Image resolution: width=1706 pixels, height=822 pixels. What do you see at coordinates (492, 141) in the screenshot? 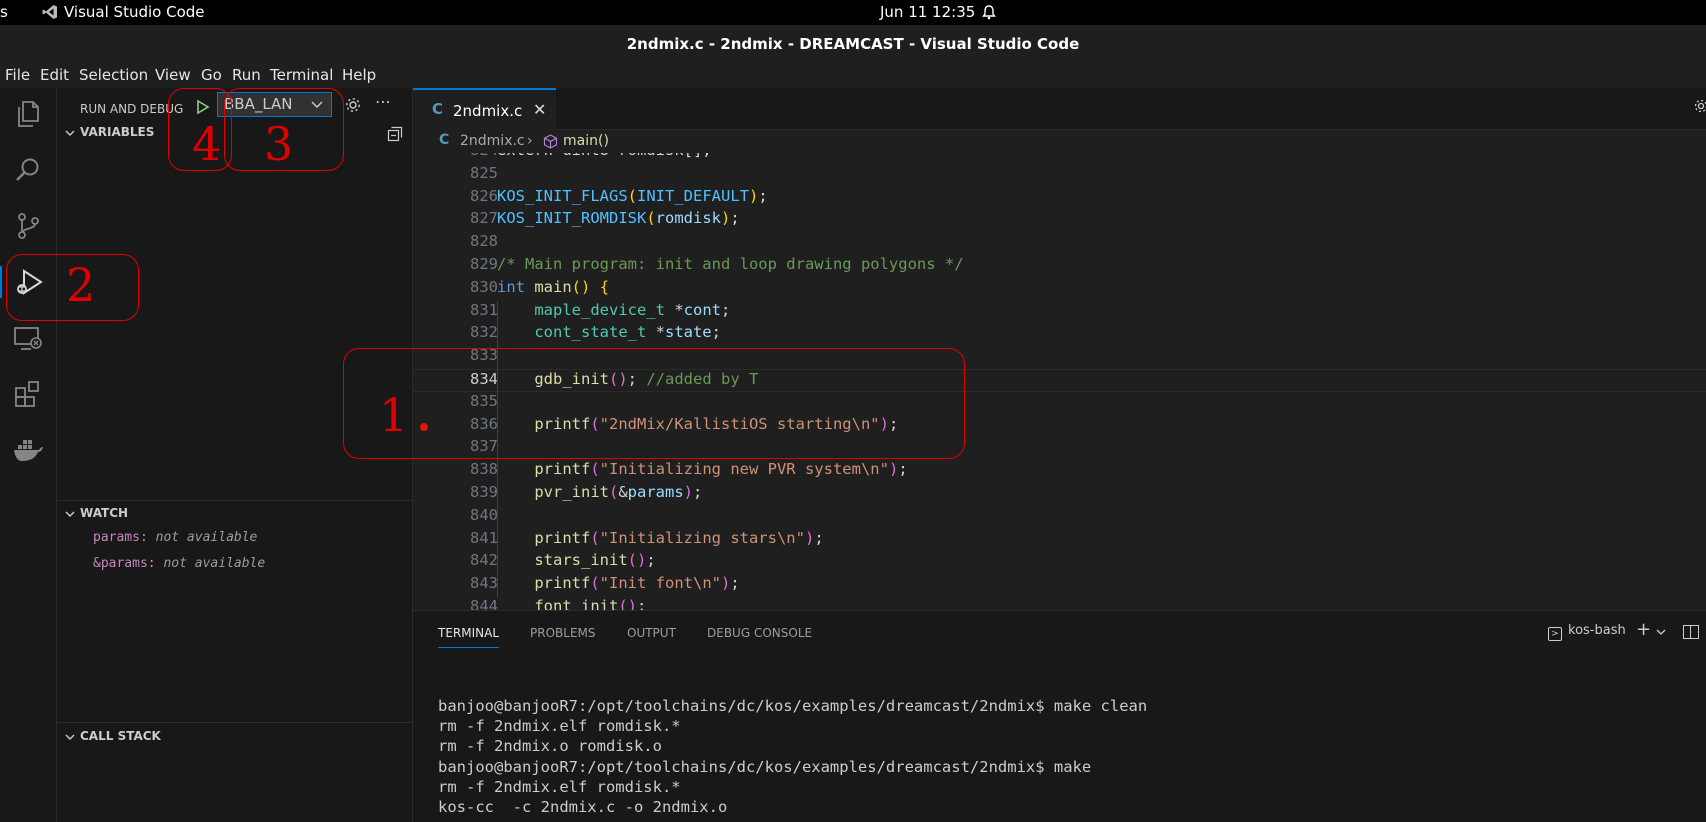
I see `breadcrumb-file: 2ndmix.c` at bounding box center [492, 141].